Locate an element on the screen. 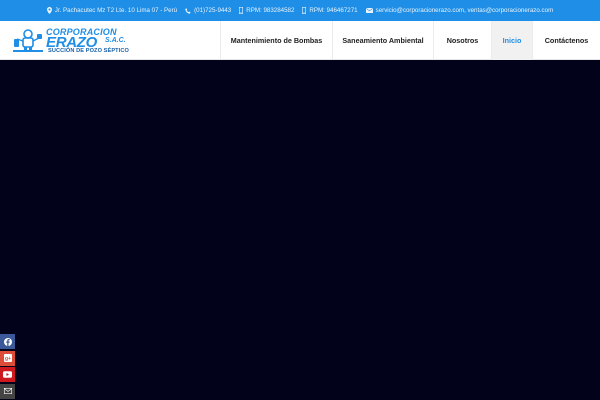  google-plus-icon: g+ is located at coordinates (7, 358).